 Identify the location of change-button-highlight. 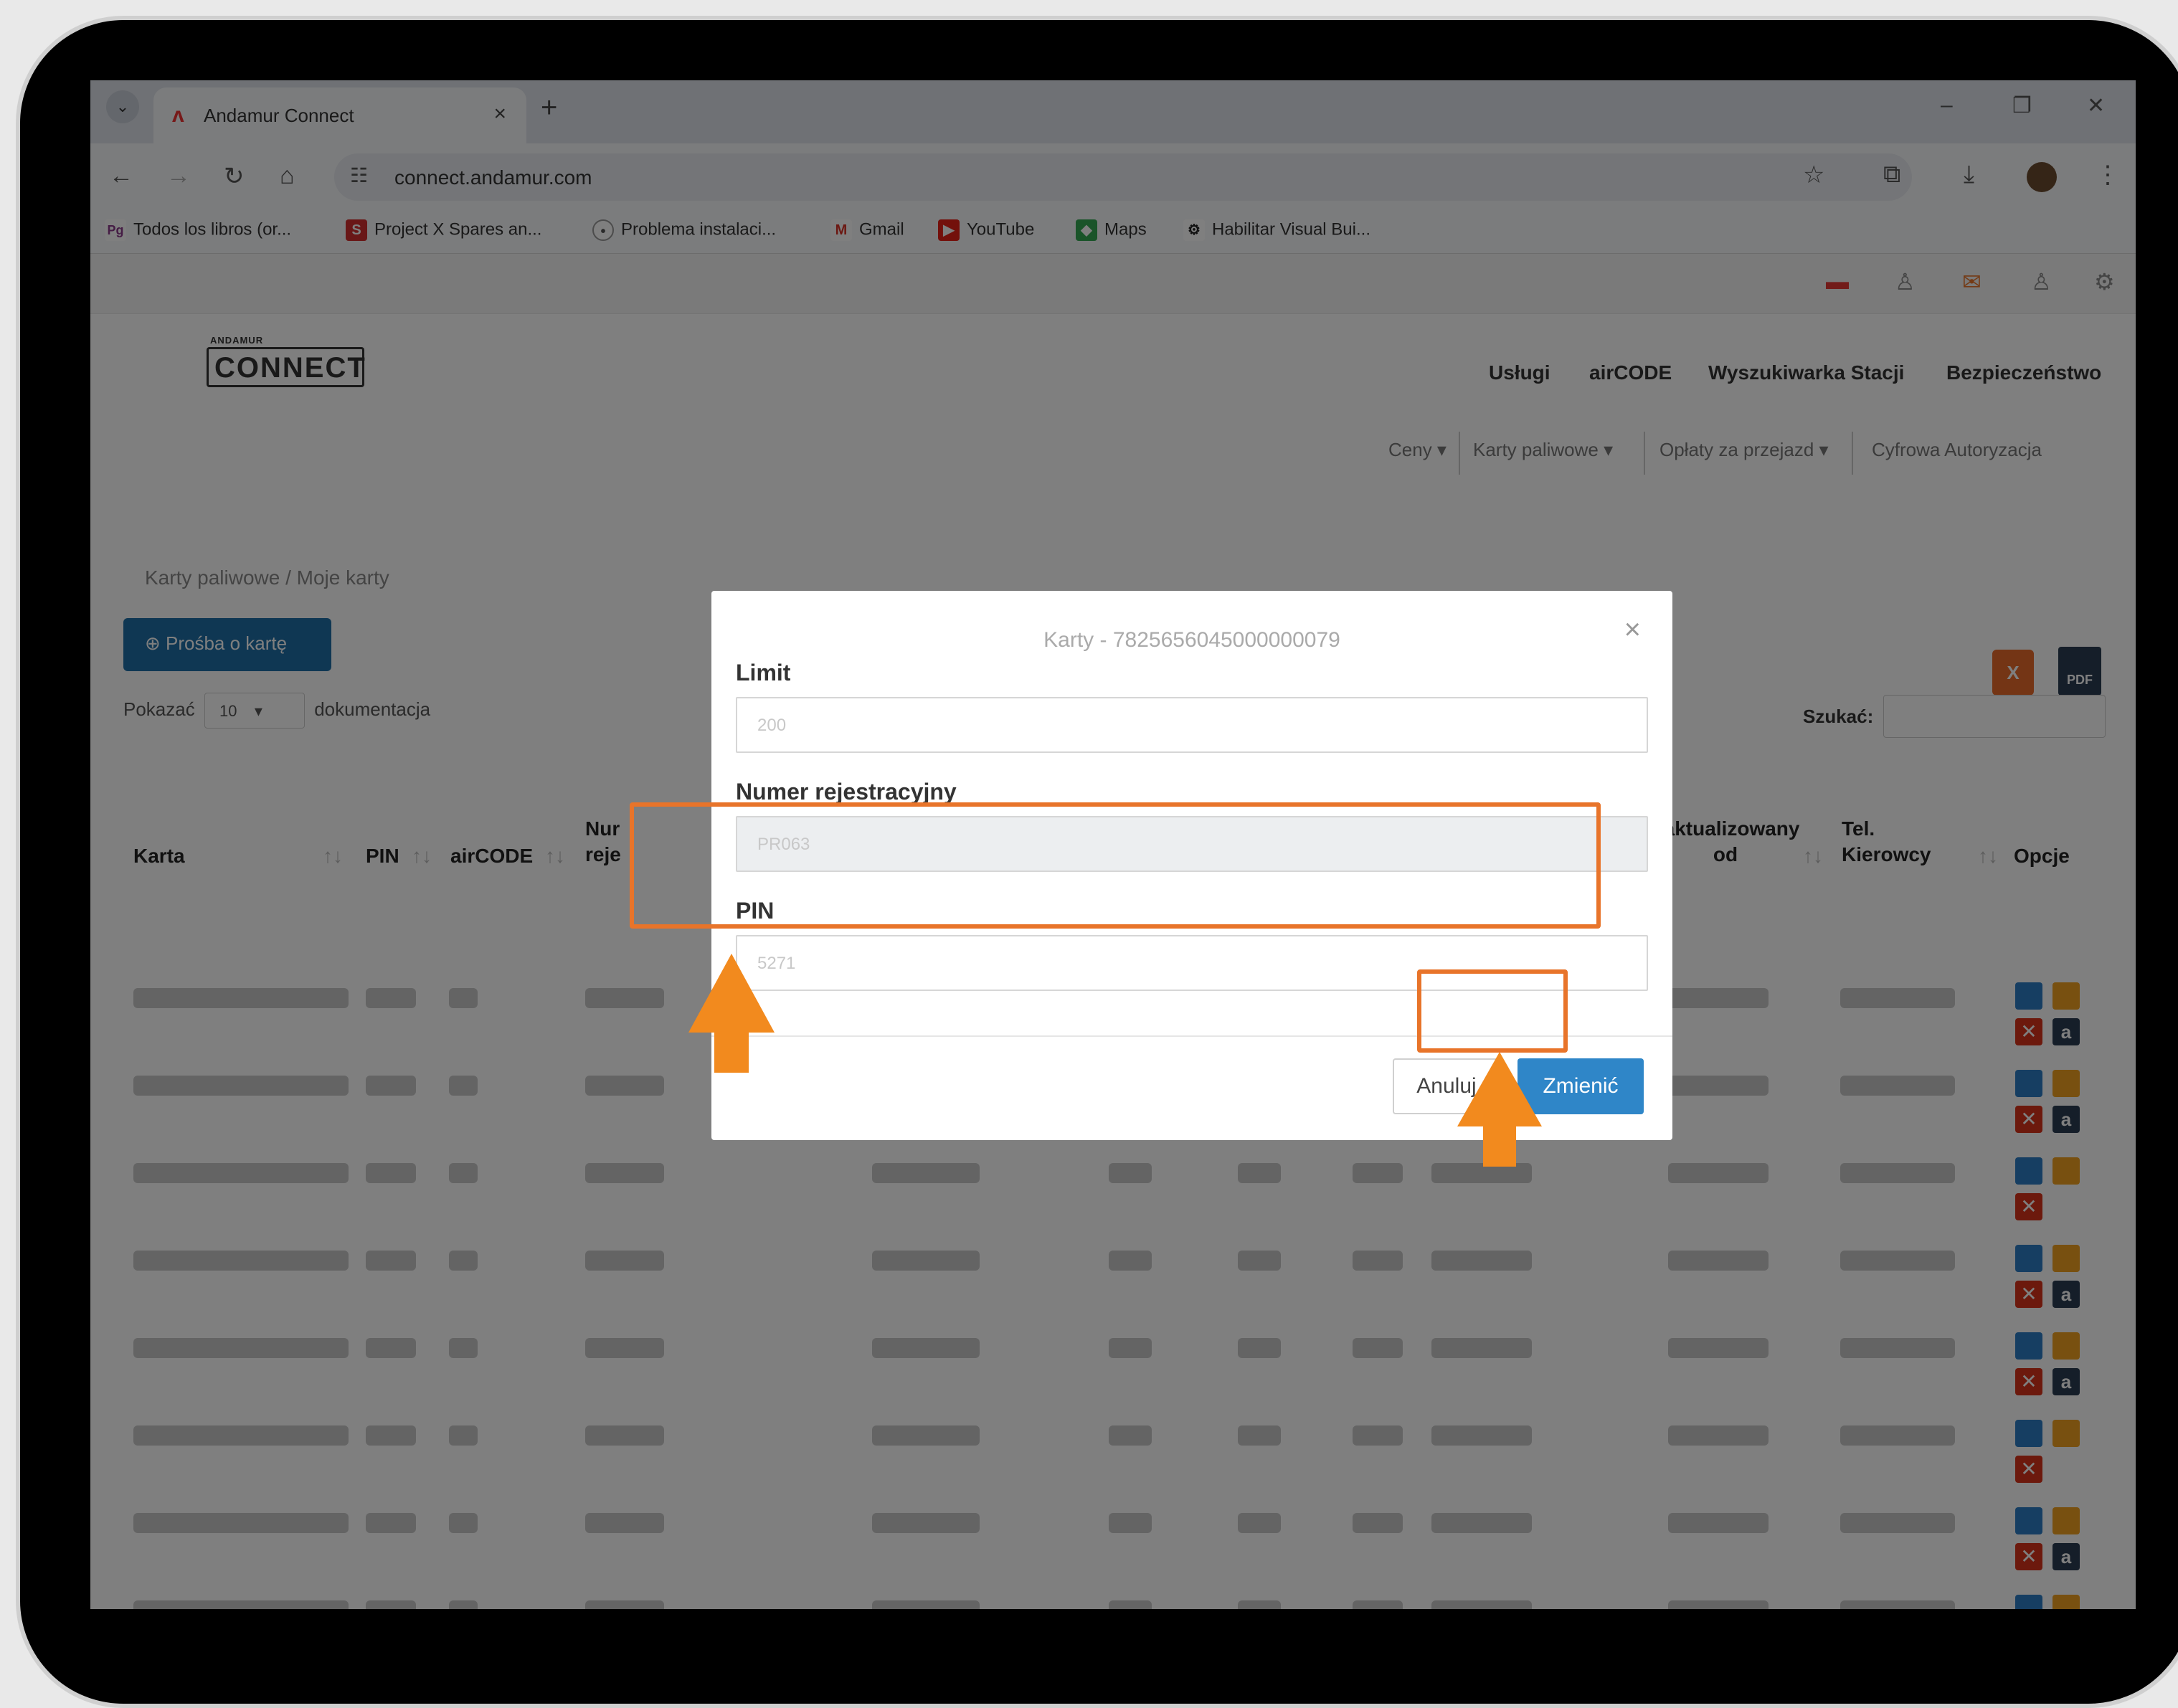
(1492, 1011).